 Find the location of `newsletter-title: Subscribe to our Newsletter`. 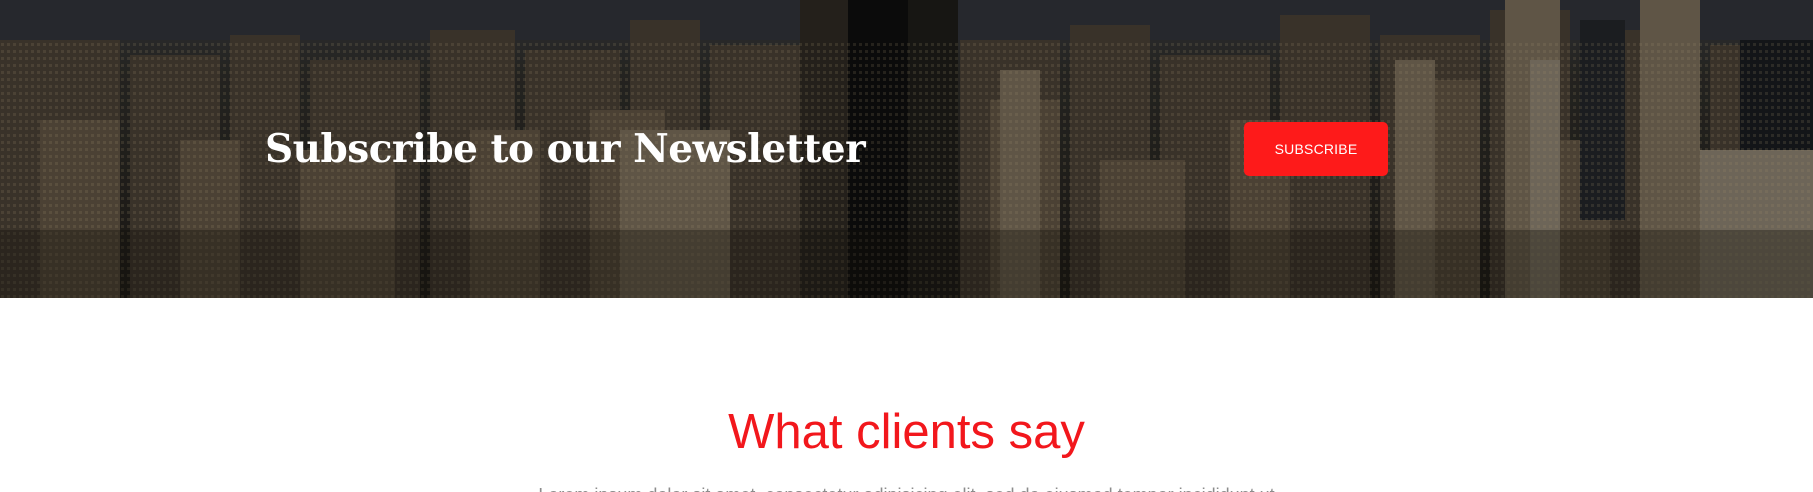

newsletter-title: Subscribe to our Newsletter is located at coordinates (565, 149).